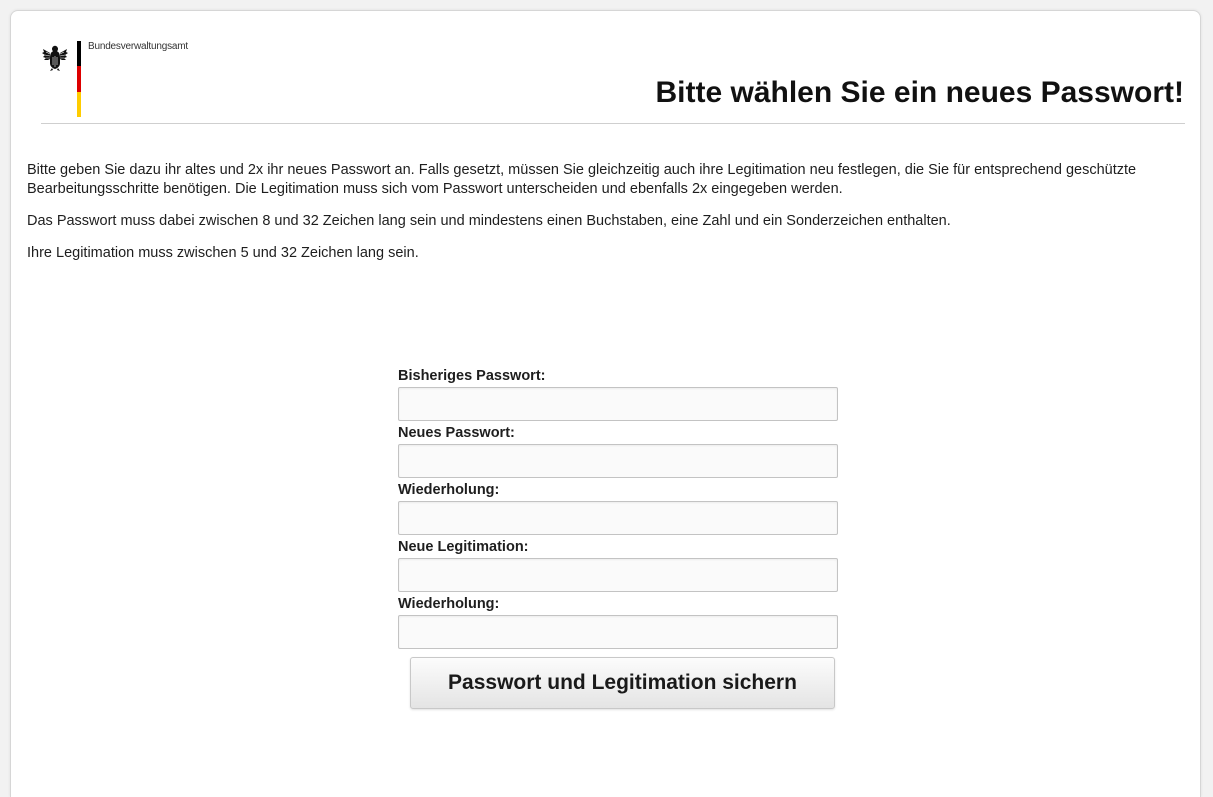  I want to click on new-password-label: Neues Passwort:, so click(456, 433).